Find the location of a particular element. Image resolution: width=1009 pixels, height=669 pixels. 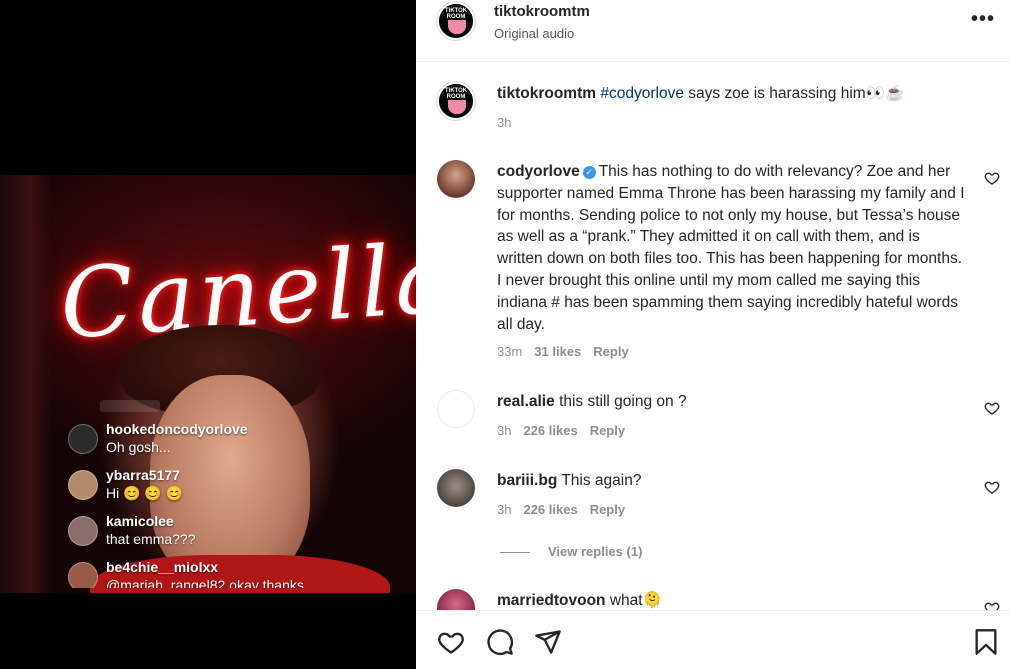

comment-username: marriedtovoon is located at coordinates (551, 600).